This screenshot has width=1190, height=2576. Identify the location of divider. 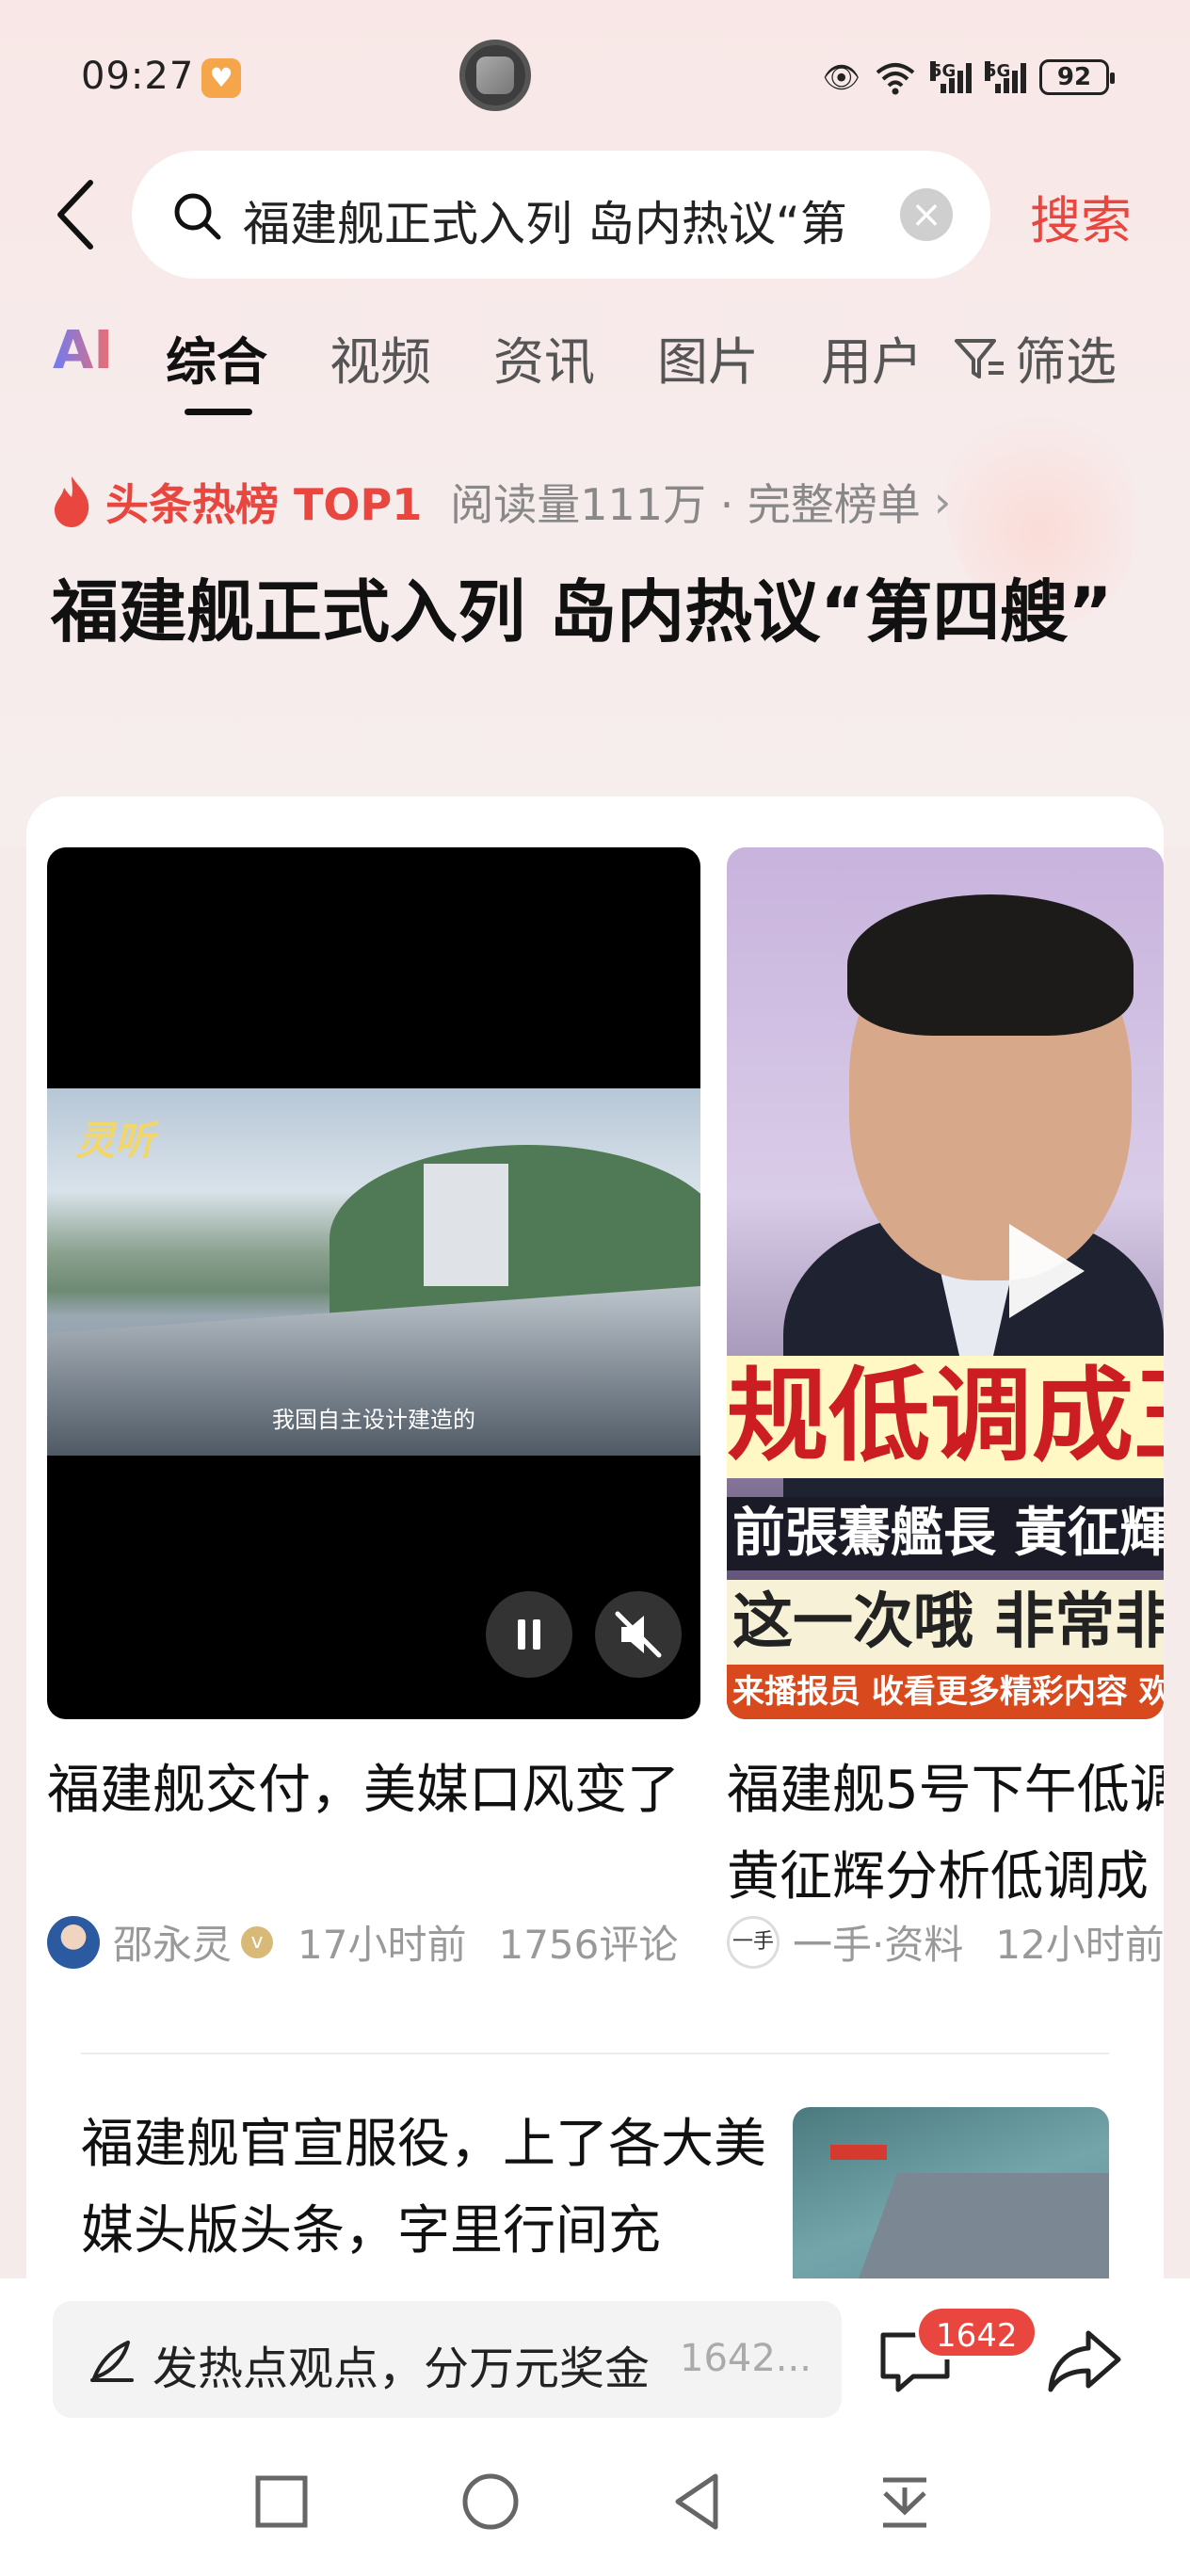
(595, 2053).